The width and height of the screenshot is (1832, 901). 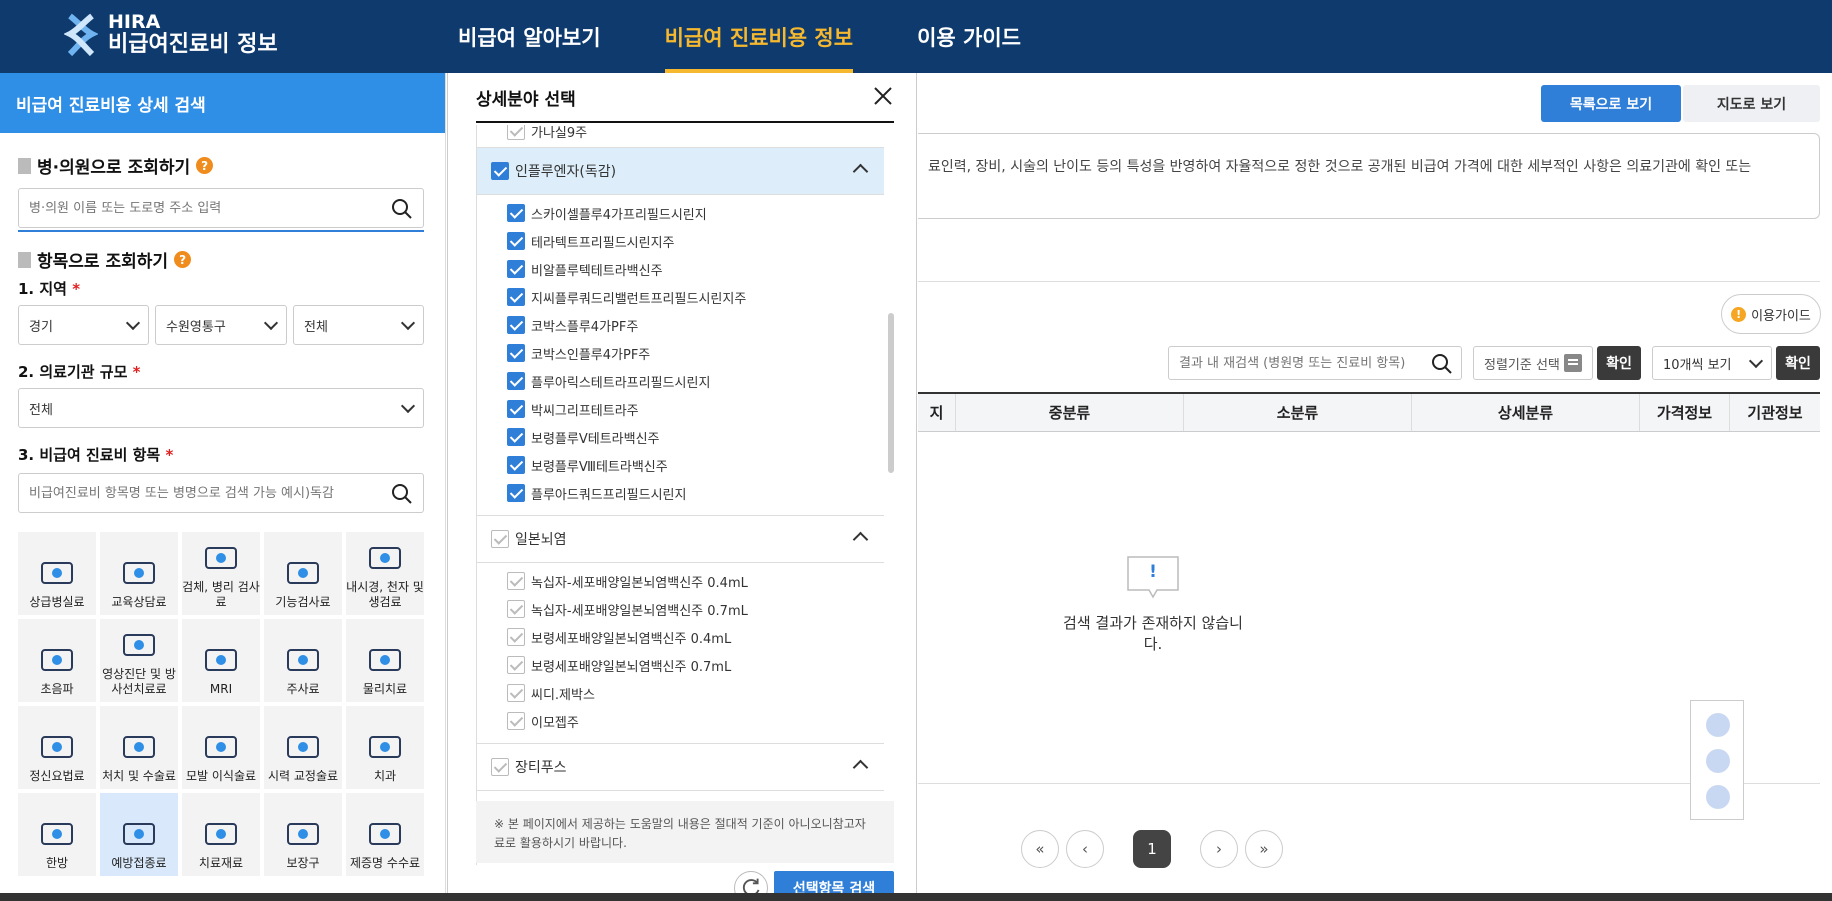 What do you see at coordinates (680, 241) in the screenshot?
I see `list-item: 테라텍트프리필드시린지주` at bounding box center [680, 241].